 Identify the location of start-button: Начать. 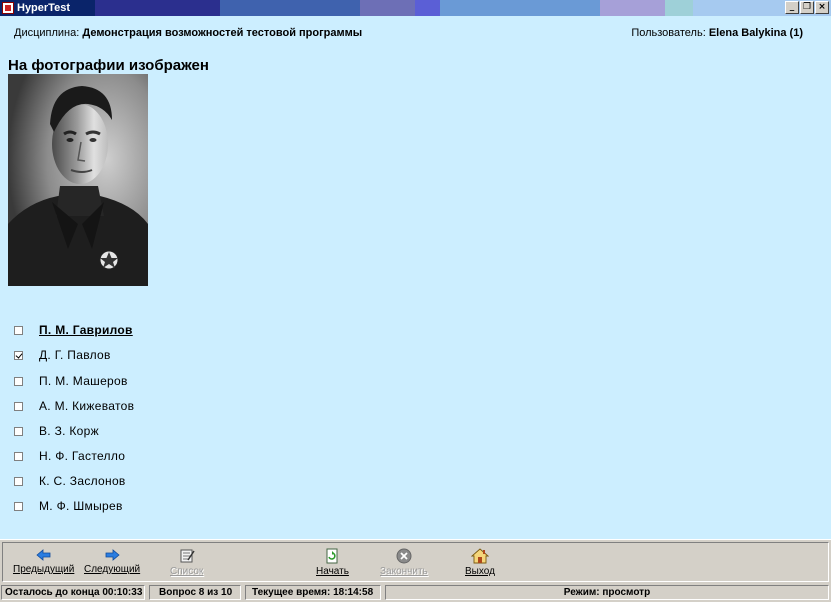
(332, 562).